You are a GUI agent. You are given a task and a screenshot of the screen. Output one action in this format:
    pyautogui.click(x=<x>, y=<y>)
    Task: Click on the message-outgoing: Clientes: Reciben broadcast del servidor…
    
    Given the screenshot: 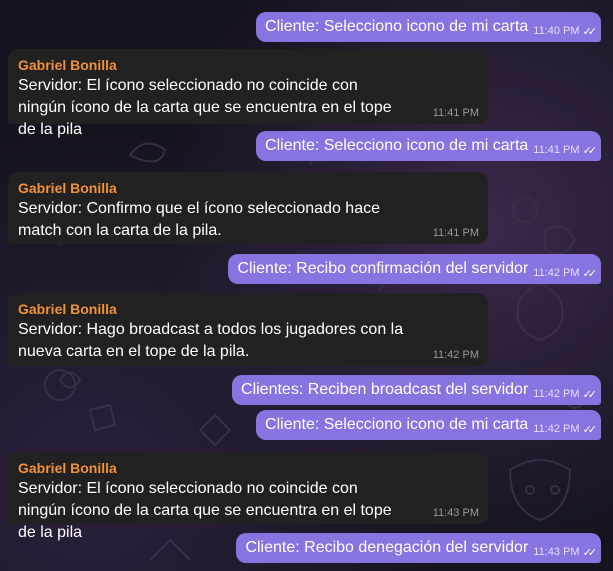 What is the action you would take?
    pyautogui.click(x=416, y=390)
    